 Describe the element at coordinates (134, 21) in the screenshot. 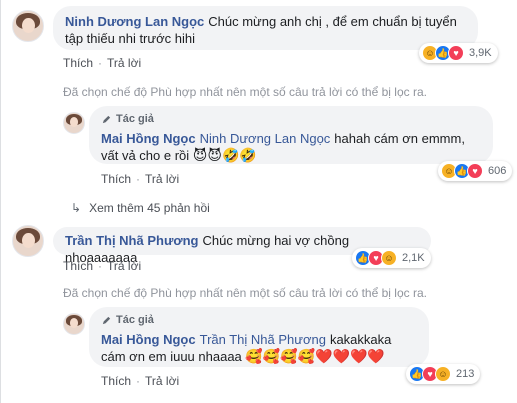

I see `commenter-name: Ninh Dương Lan Ngọc` at that location.